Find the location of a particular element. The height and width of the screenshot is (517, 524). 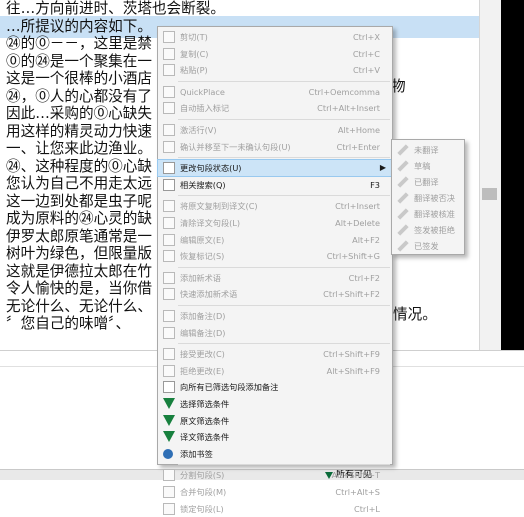

menu-item-shortcut: Ctrl+V is located at coordinates (366, 70).